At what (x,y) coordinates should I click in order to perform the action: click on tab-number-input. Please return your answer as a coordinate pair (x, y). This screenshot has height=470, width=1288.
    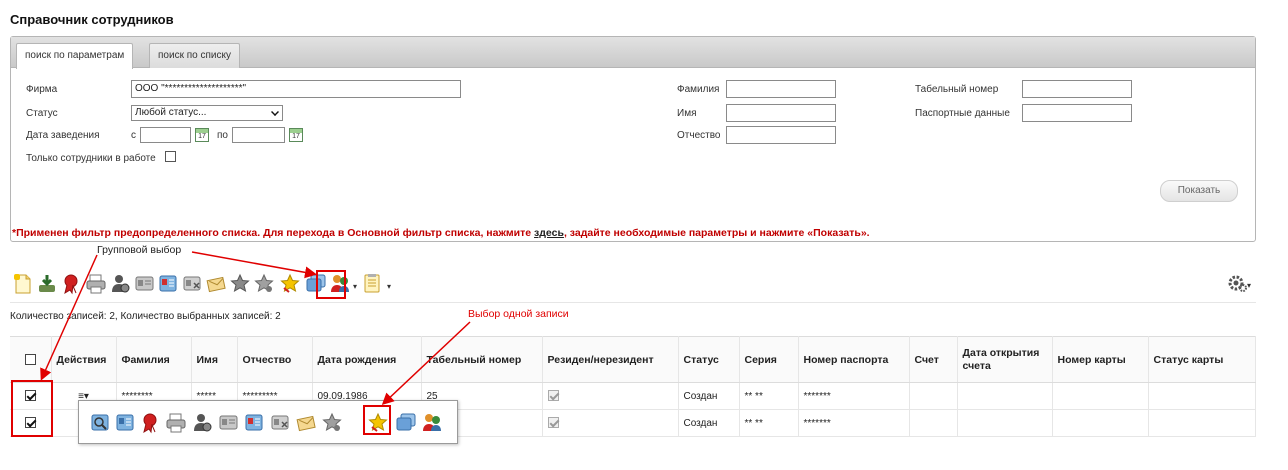
    Looking at the image, I should click on (1077, 89).